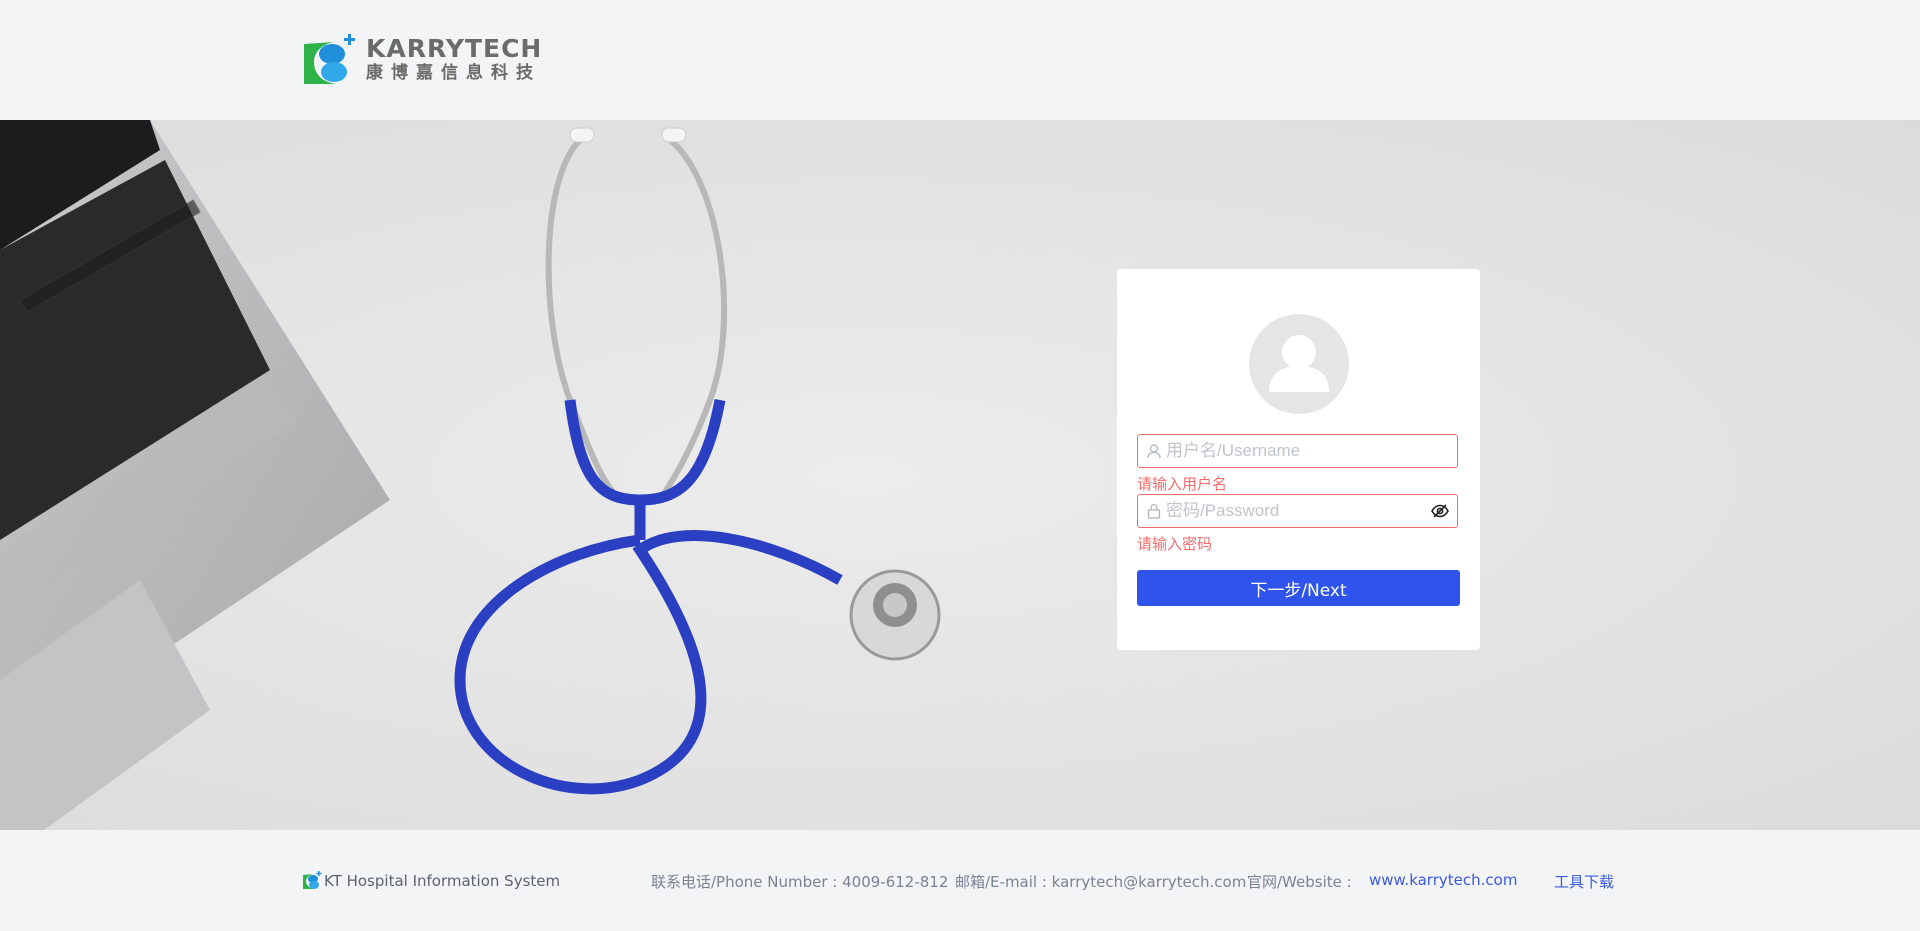  I want to click on login-card: 请输入用户名 请输入密码 下一步/Next, so click(1298, 459).